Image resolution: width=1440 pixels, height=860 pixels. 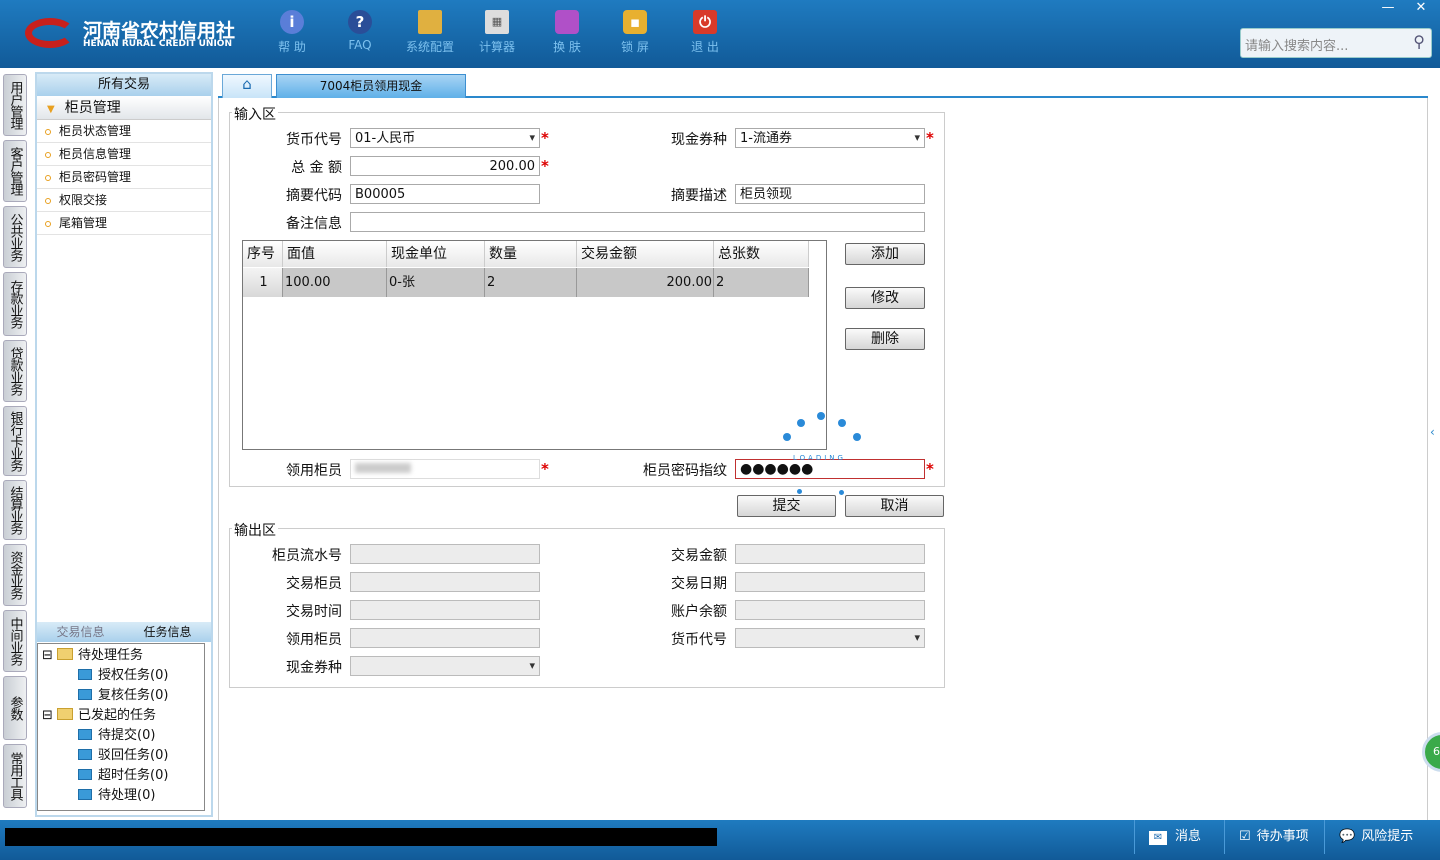 What do you see at coordinates (116, 796) in the screenshot?
I see `tree-node: 待处理(0)` at bounding box center [116, 796].